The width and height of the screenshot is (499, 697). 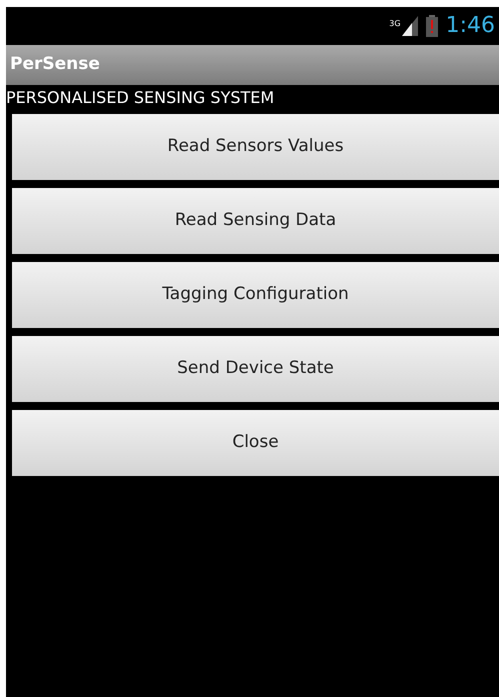 What do you see at coordinates (255, 443) in the screenshot?
I see `menu-button: Close` at bounding box center [255, 443].